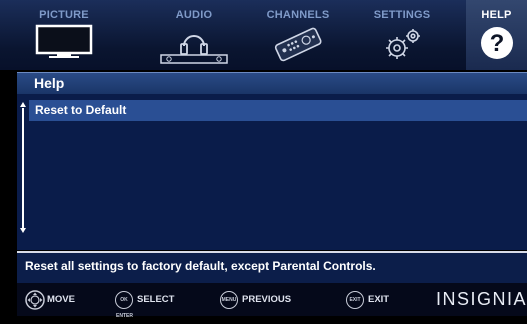  What do you see at coordinates (355, 300) in the screenshot?
I see `exit-button-icon: EXIT` at bounding box center [355, 300].